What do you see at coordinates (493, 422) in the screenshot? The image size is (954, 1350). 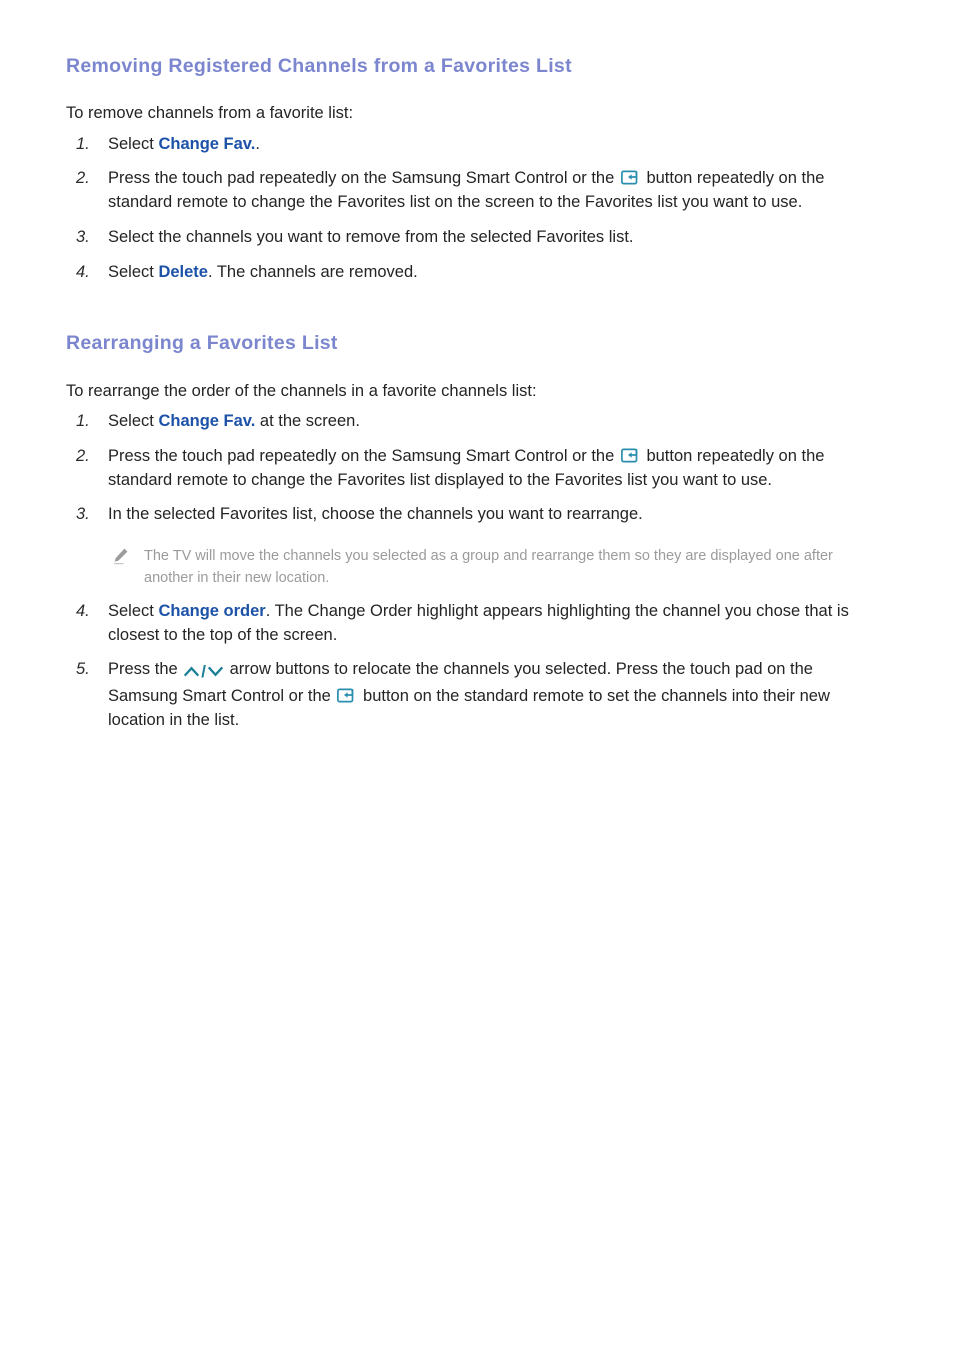 I see `step-text: Select Change Fav. at the screen.` at bounding box center [493, 422].